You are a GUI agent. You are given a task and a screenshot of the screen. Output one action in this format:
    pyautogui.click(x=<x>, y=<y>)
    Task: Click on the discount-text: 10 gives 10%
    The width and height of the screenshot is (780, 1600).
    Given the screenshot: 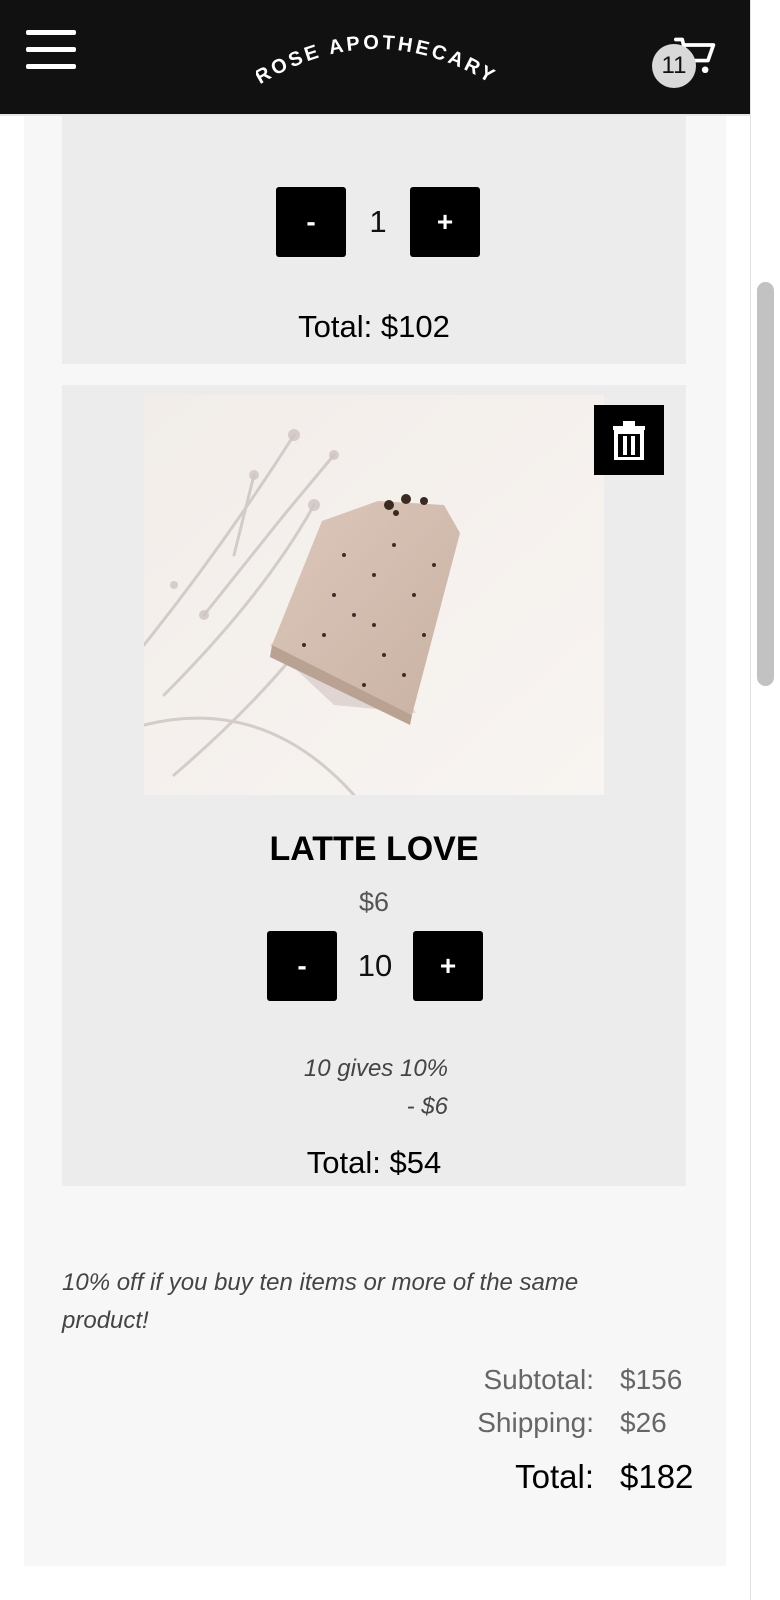 What is the action you would take?
    pyautogui.click(x=375, y=1068)
    